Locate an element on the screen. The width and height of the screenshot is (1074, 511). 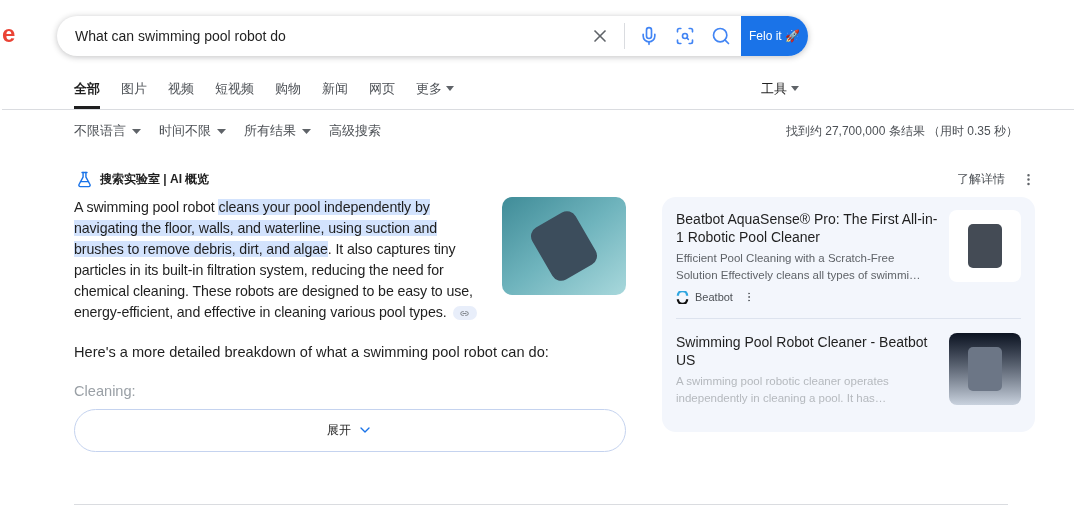
result-stats: 找到约 27,700,000 条结果 （用时 0.35 秒） is located at coordinates (901, 131).